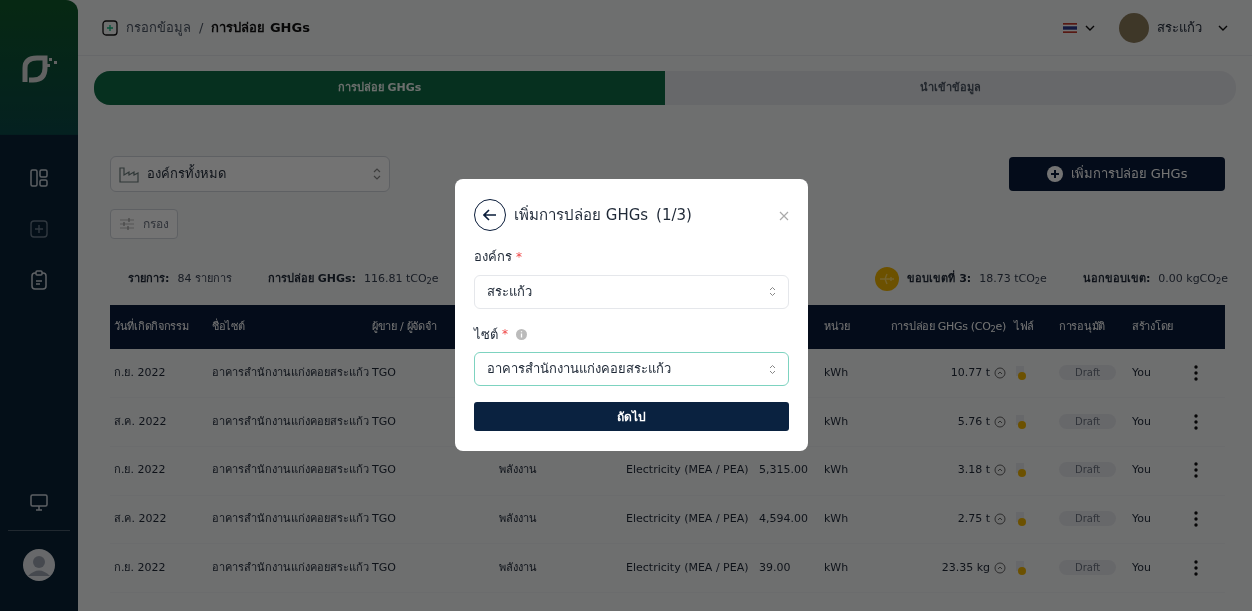 The width and height of the screenshot is (1252, 611). What do you see at coordinates (1079, 27) in the screenshot?
I see `language-dropdown` at bounding box center [1079, 27].